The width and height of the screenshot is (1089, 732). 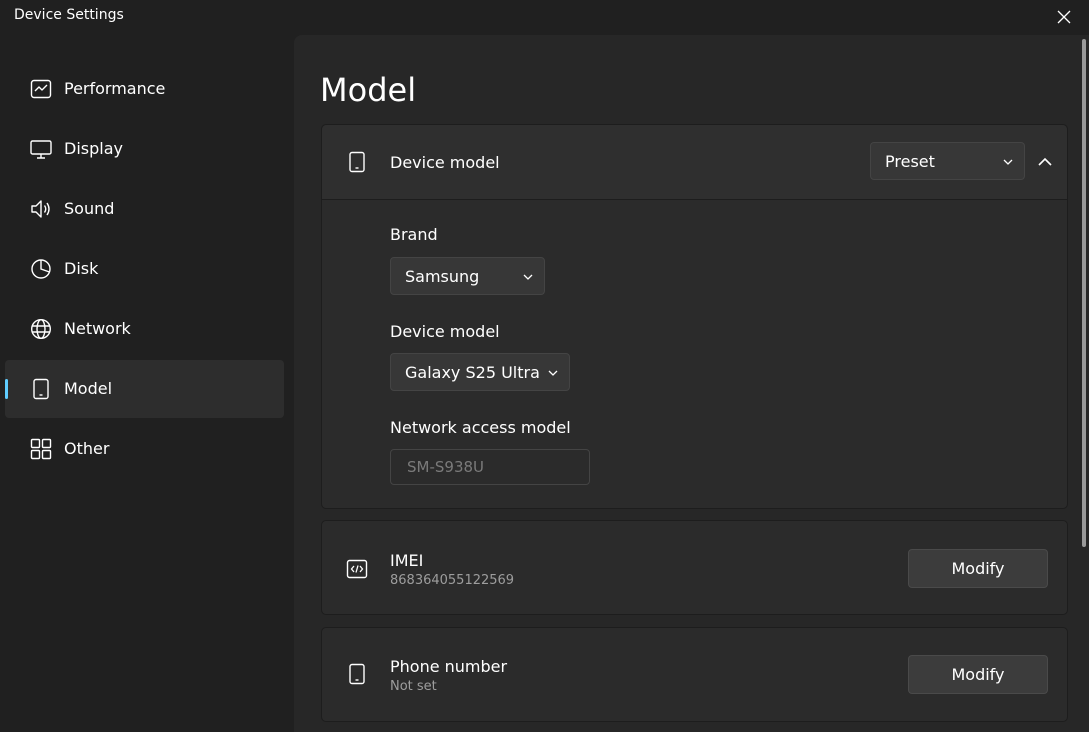 What do you see at coordinates (144, 329) in the screenshot?
I see `sidebar-item-network: Network` at bounding box center [144, 329].